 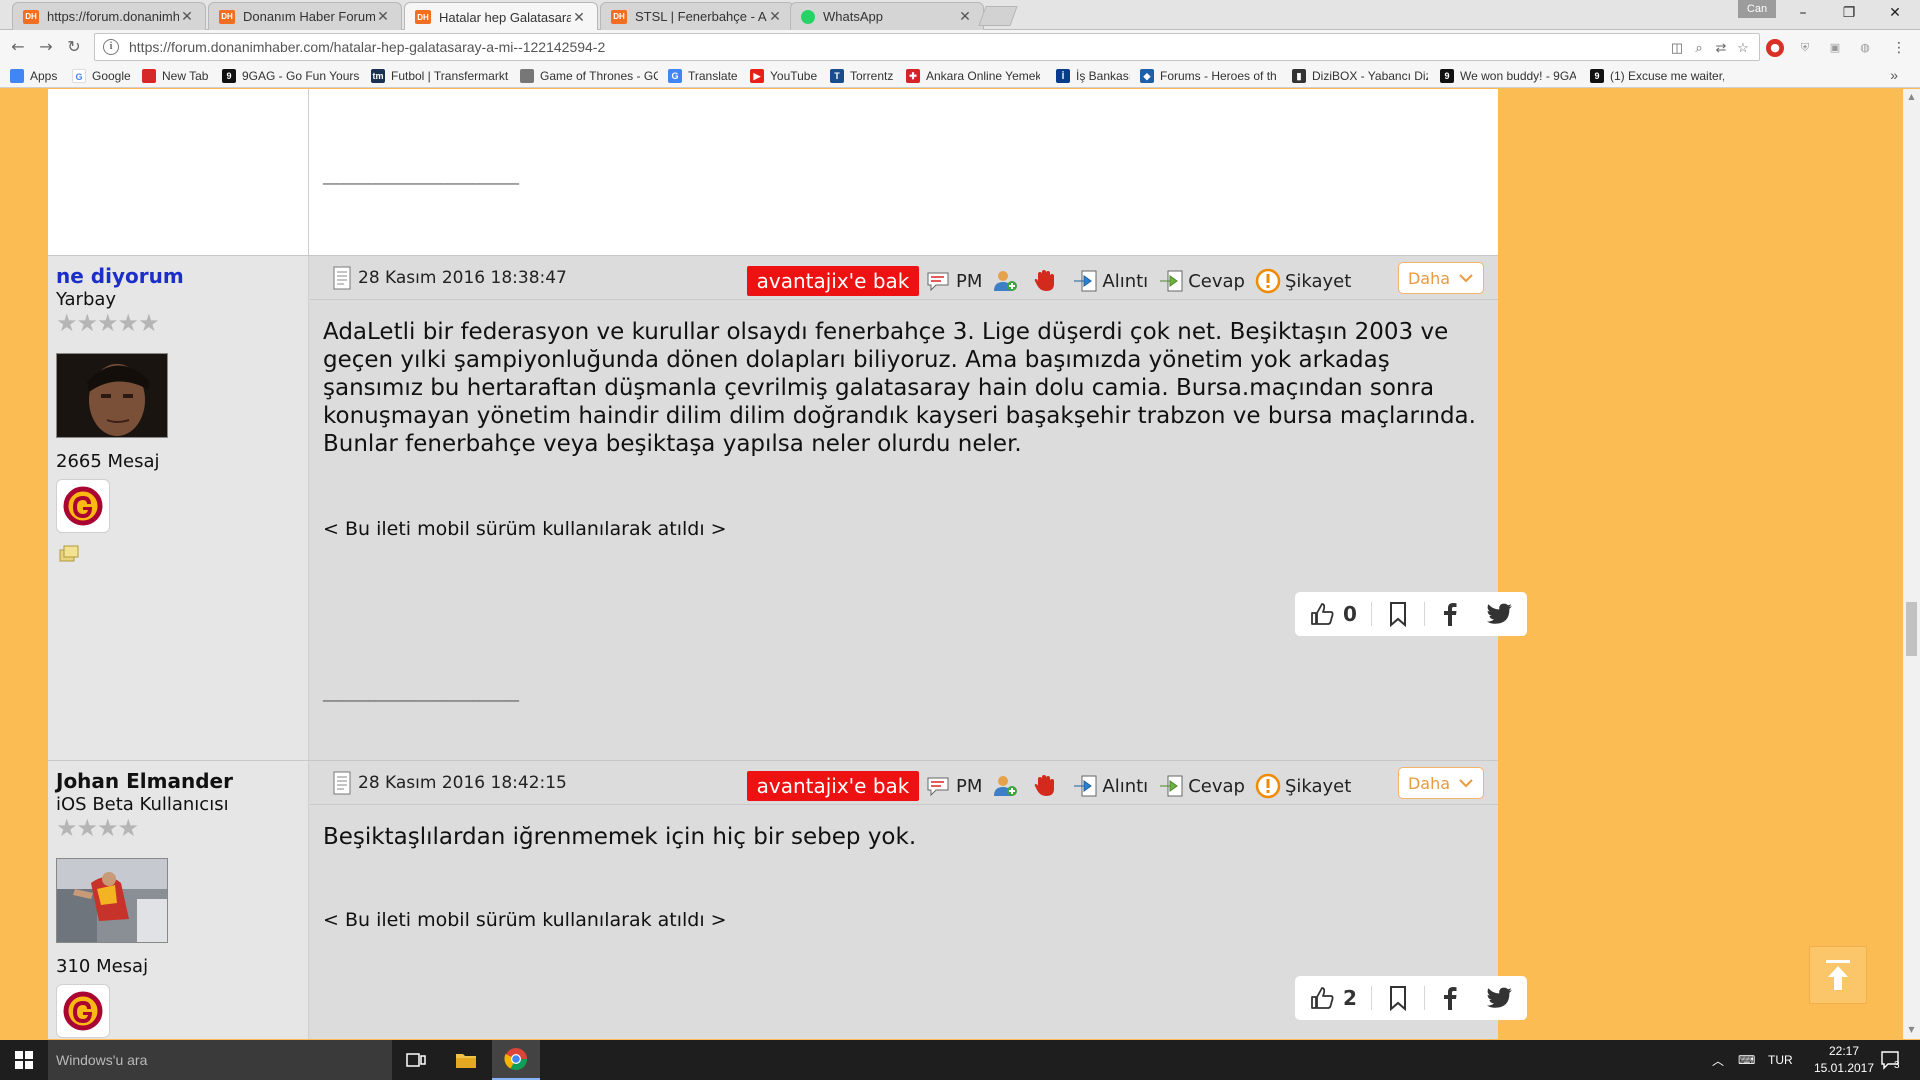 What do you see at coordinates (1597, 76) in the screenshot?
I see `9gag-icon: 9` at bounding box center [1597, 76].